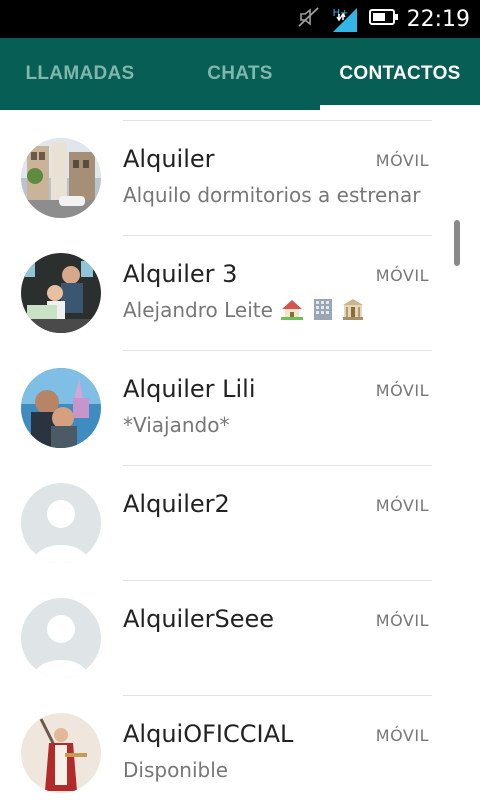  I want to click on contact-status-text: Alejandro Leite, so click(198, 310).